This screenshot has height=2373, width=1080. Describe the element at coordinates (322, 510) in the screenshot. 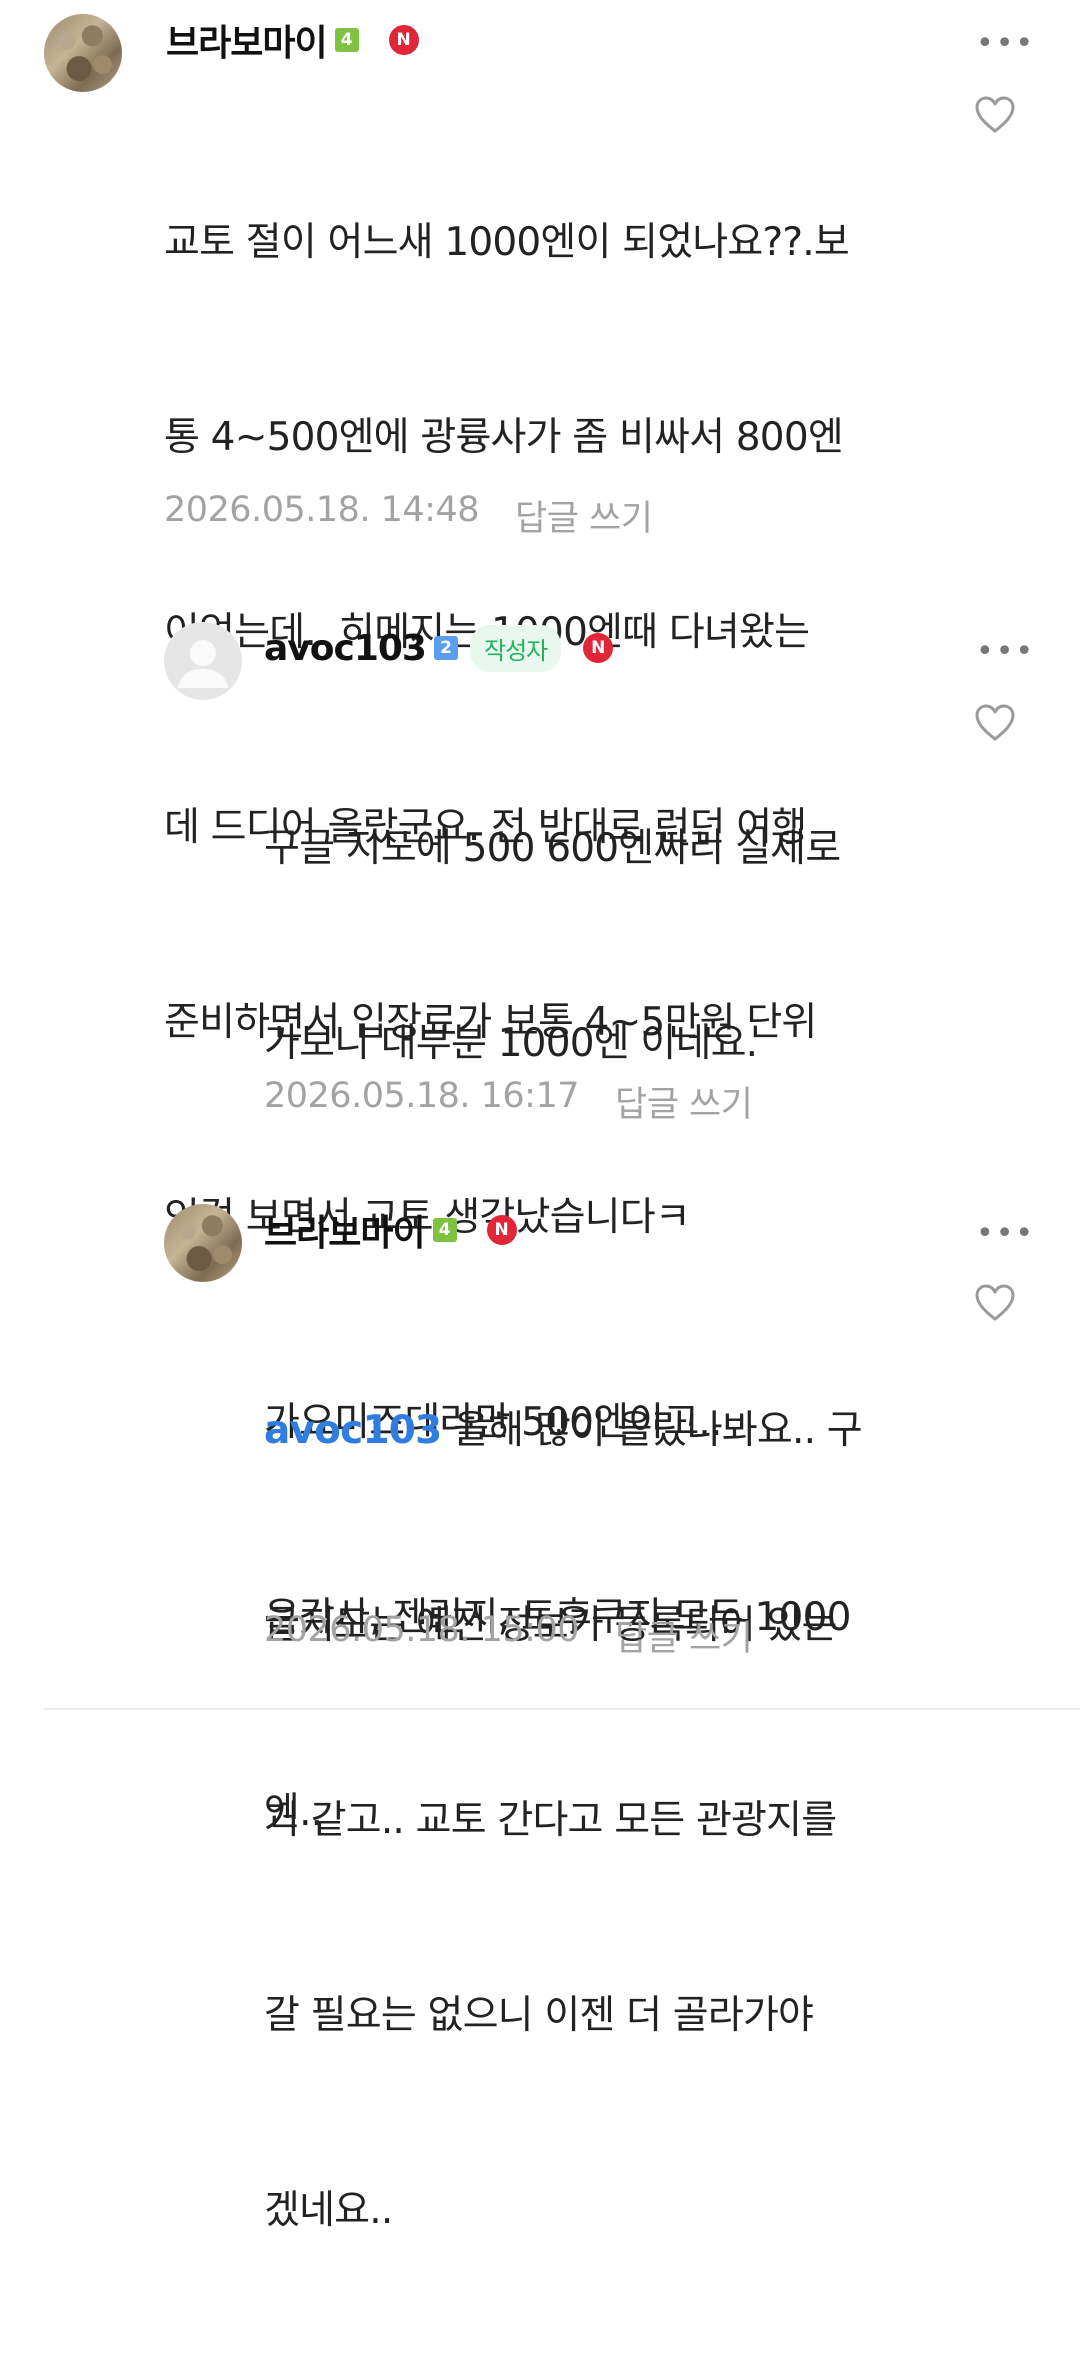

I see `comment-date: 2026.05.18. 14:48` at that location.